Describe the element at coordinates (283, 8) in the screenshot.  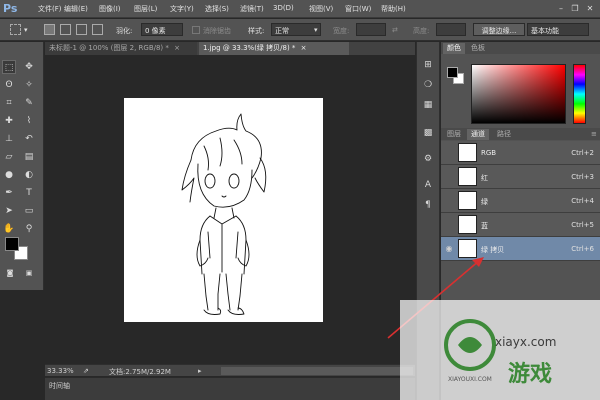
I see `menu-3d: 3D(D)` at that location.